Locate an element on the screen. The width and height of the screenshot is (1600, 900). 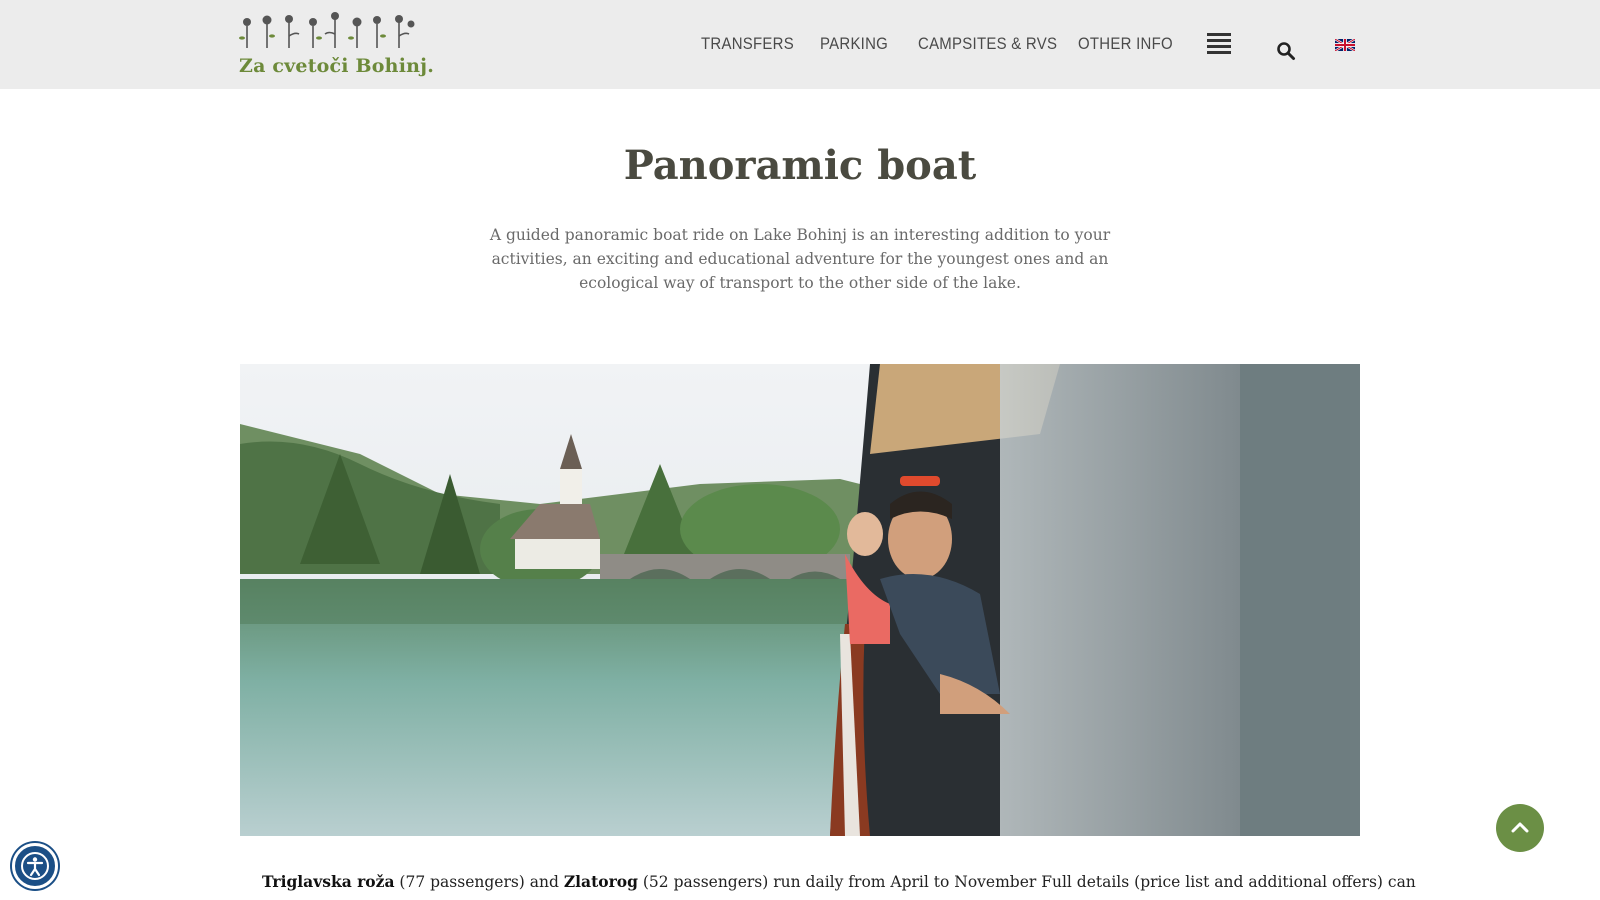
chevron-up-icon is located at coordinates (1520, 827).